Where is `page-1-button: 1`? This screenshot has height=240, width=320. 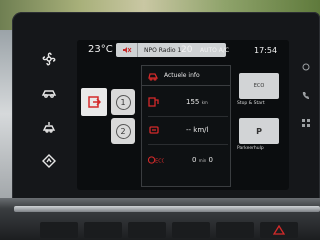 page-1-button: 1 is located at coordinates (123, 102).